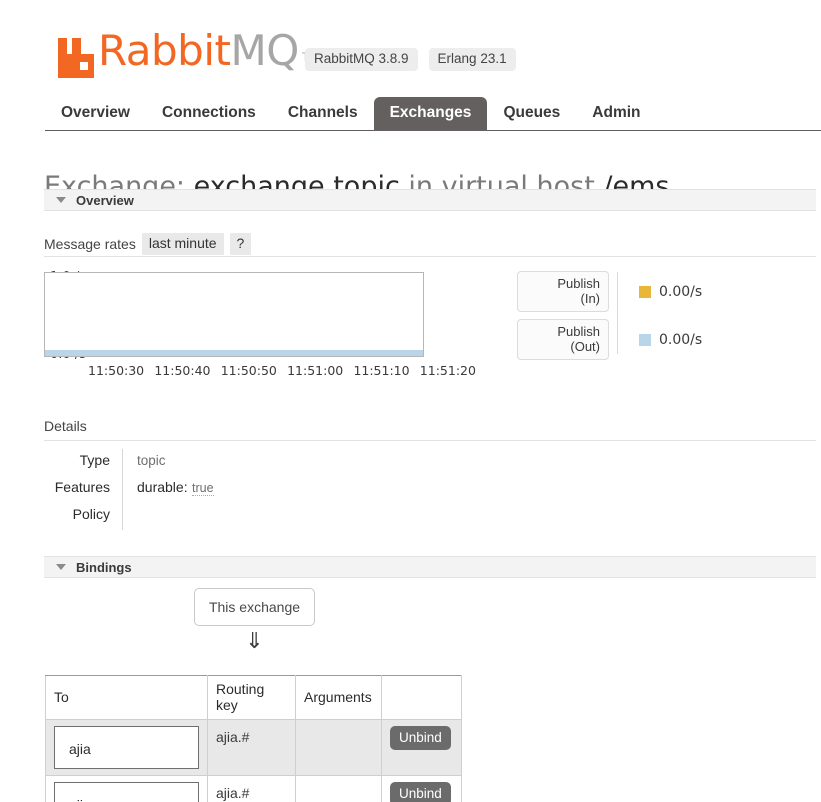 The height and width of the screenshot is (802, 821). Describe the element at coordinates (76, 58) in the screenshot. I see `rabbitmq-logo-icon` at that location.